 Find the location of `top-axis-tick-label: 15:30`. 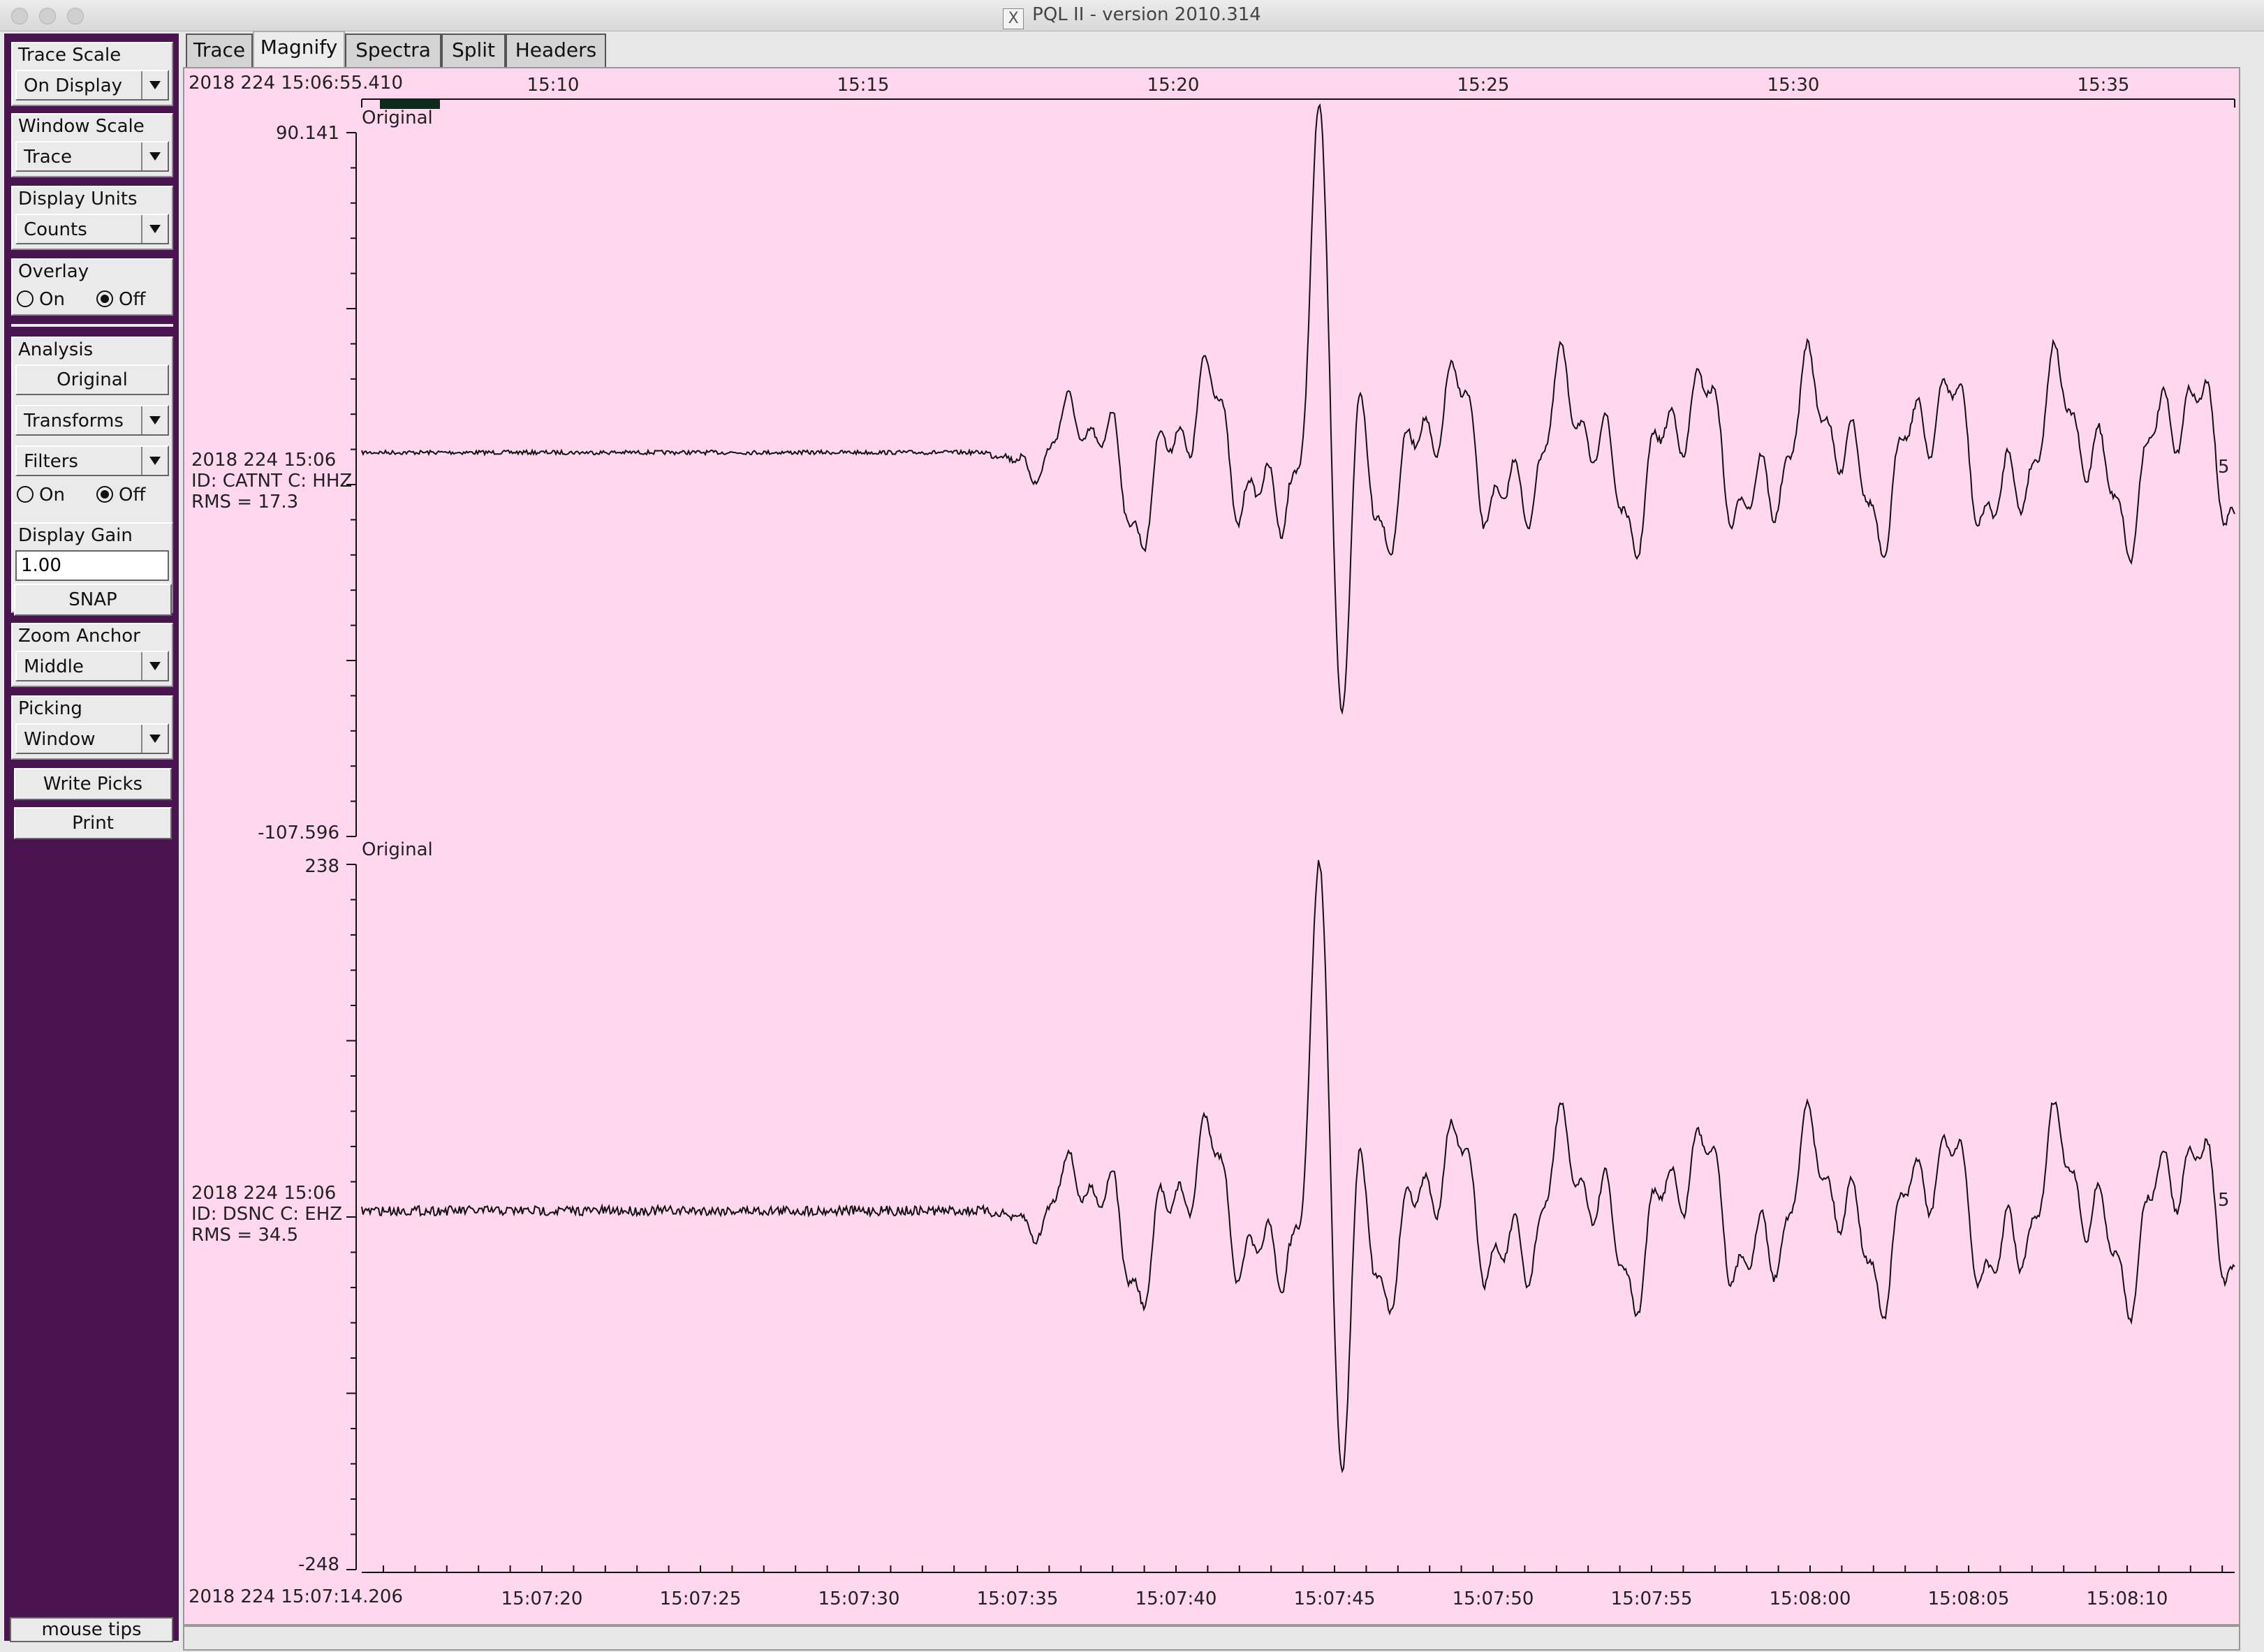

top-axis-tick-label: 15:30 is located at coordinates (1793, 85).